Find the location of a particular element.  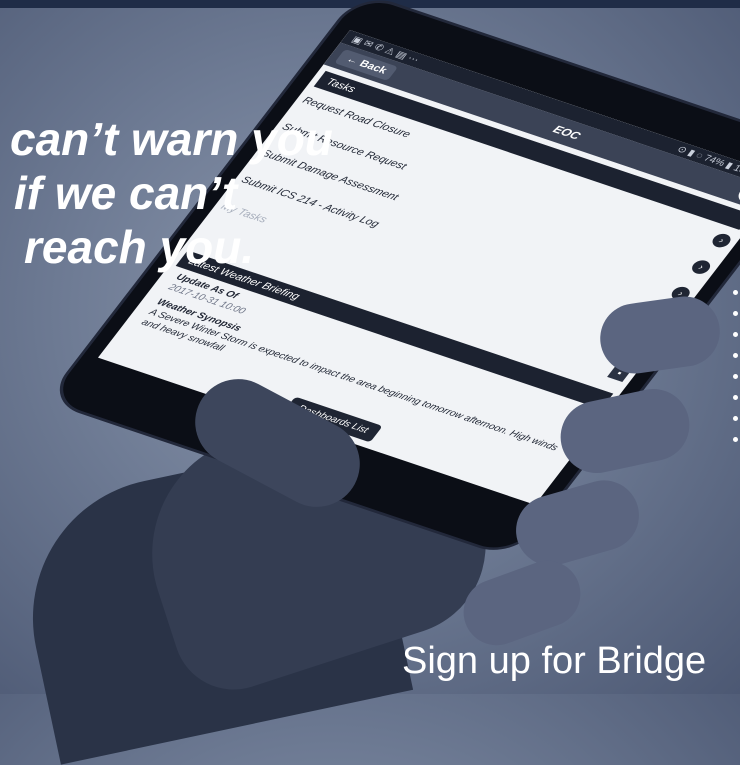

menu-icon: ≡ is located at coordinates (736, 194).